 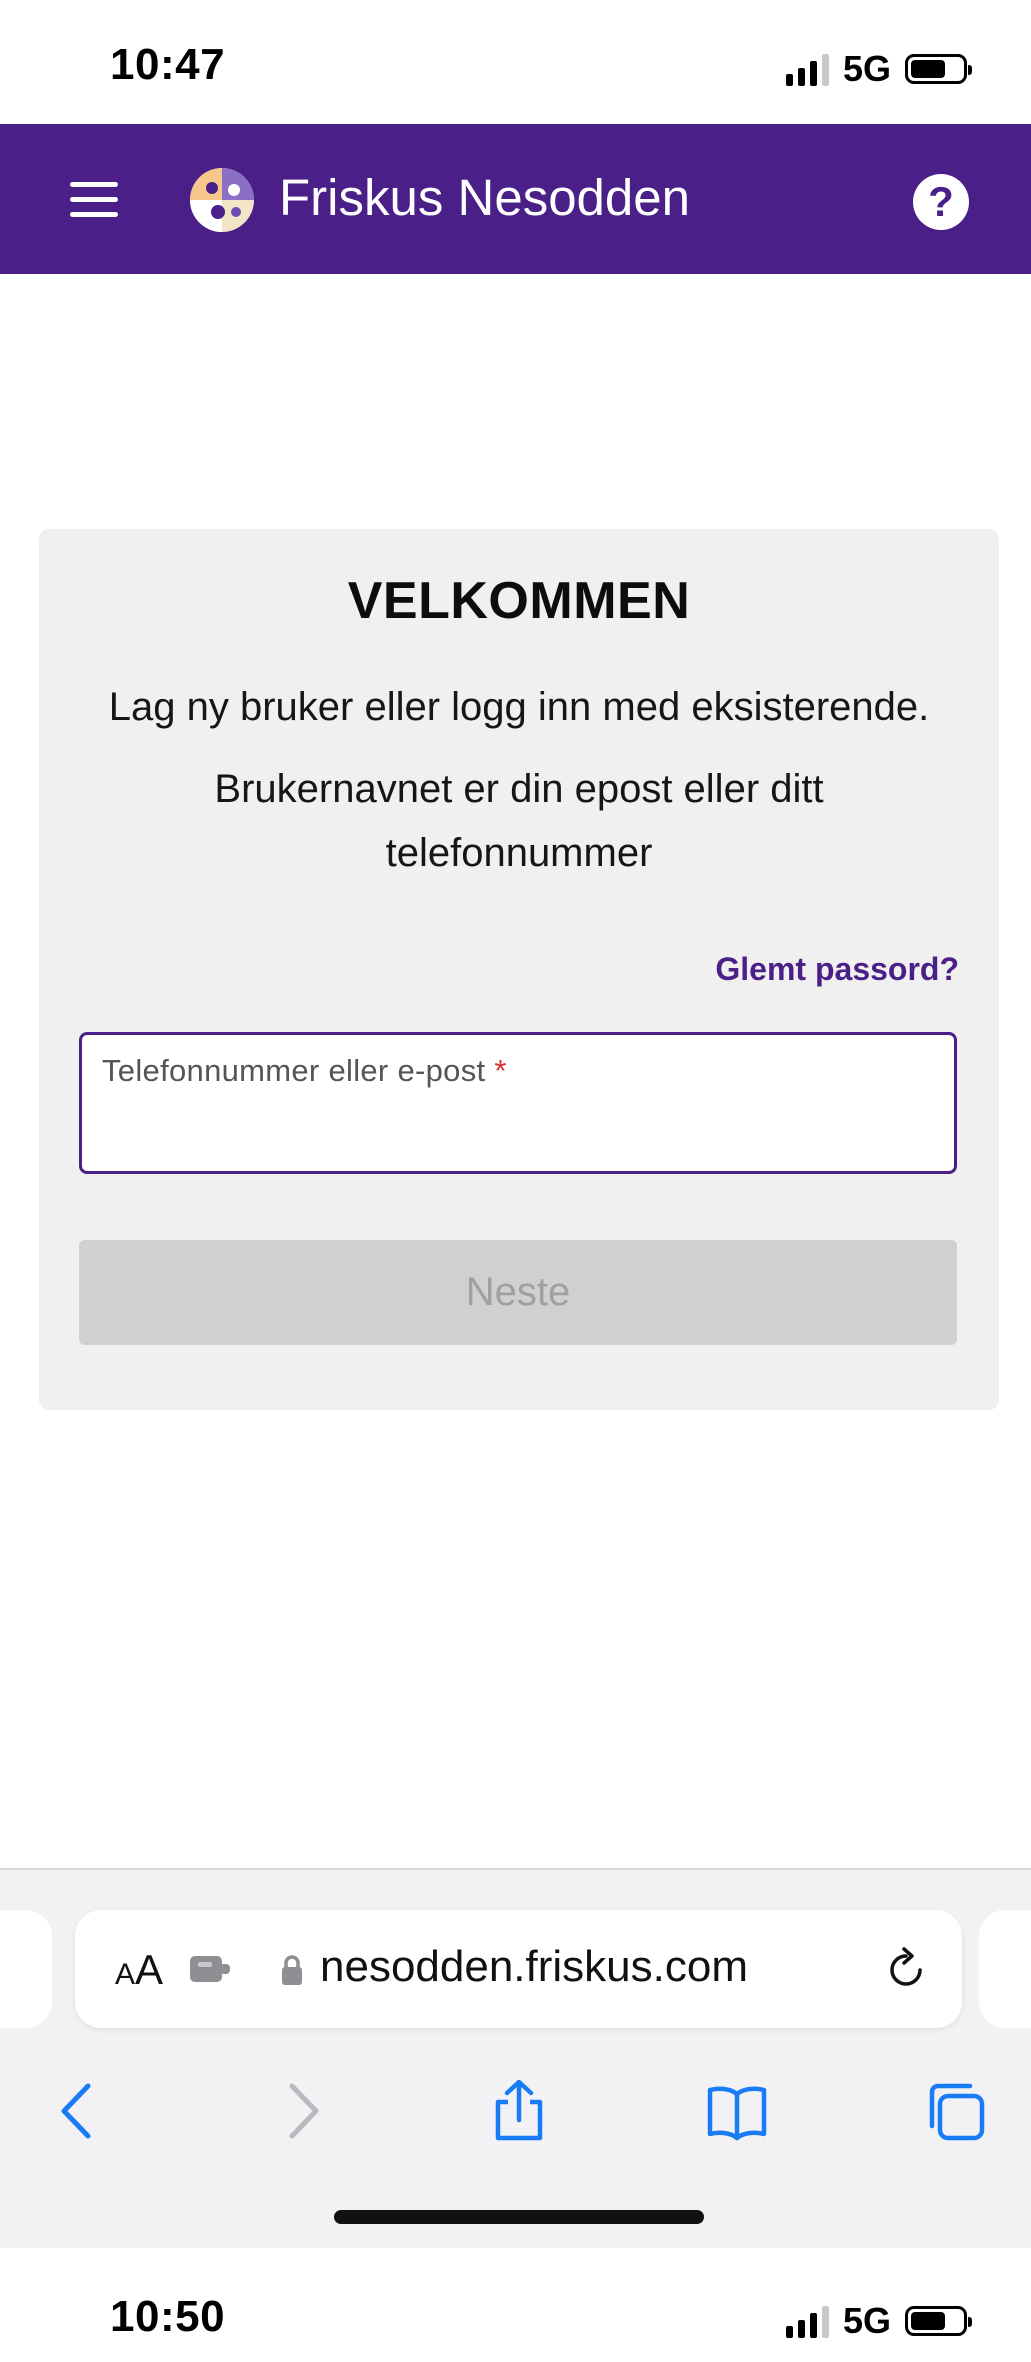 What do you see at coordinates (515, 62) in the screenshot?
I see `status-bar-top: 10:47 5G` at bounding box center [515, 62].